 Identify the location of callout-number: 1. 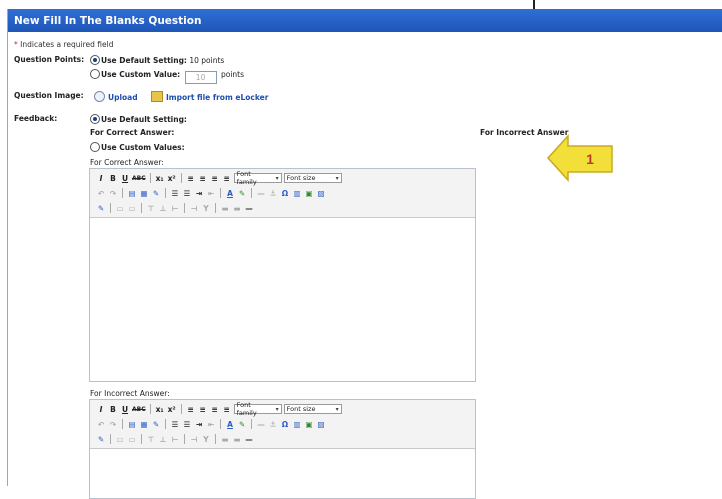
(590, 159).